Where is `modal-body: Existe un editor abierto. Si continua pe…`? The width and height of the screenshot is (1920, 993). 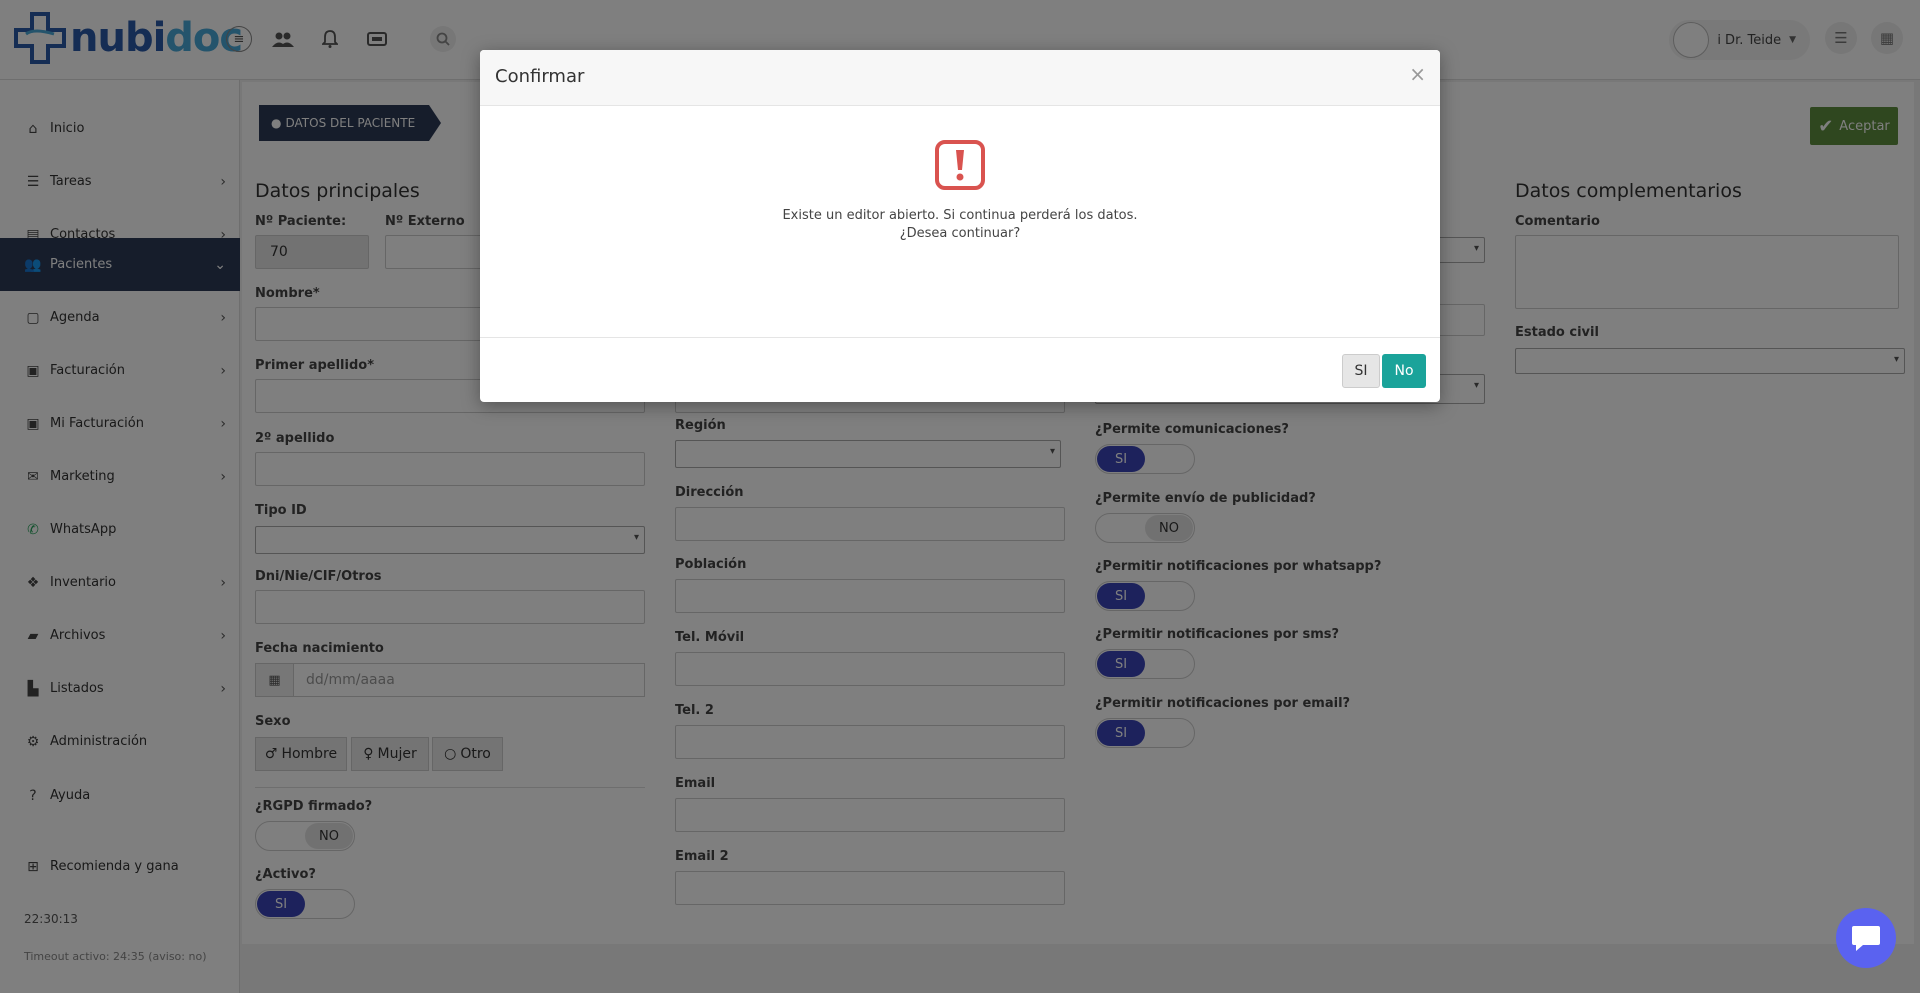 modal-body: Existe un editor abierto. Si continua pe… is located at coordinates (960, 222).